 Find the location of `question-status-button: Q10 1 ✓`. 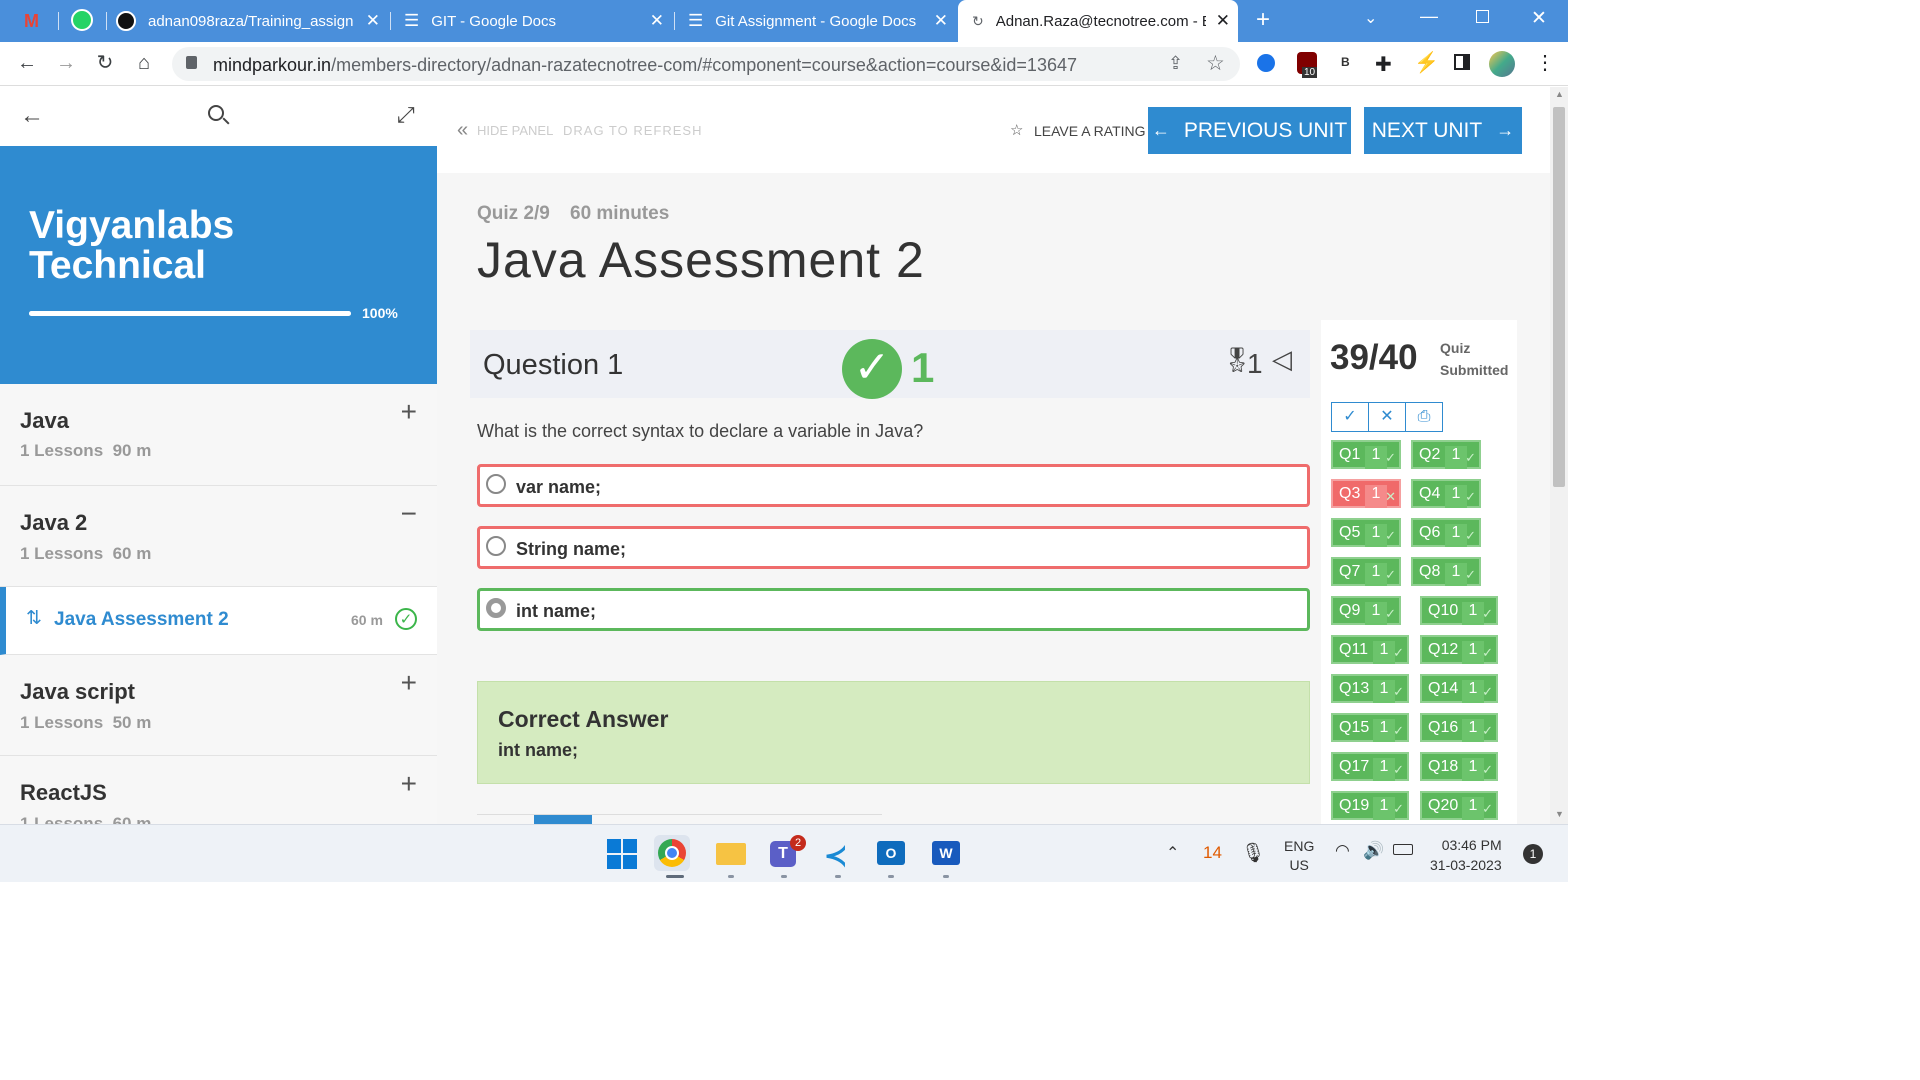

question-status-button: Q10 1 ✓ is located at coordinates (1459, 610).